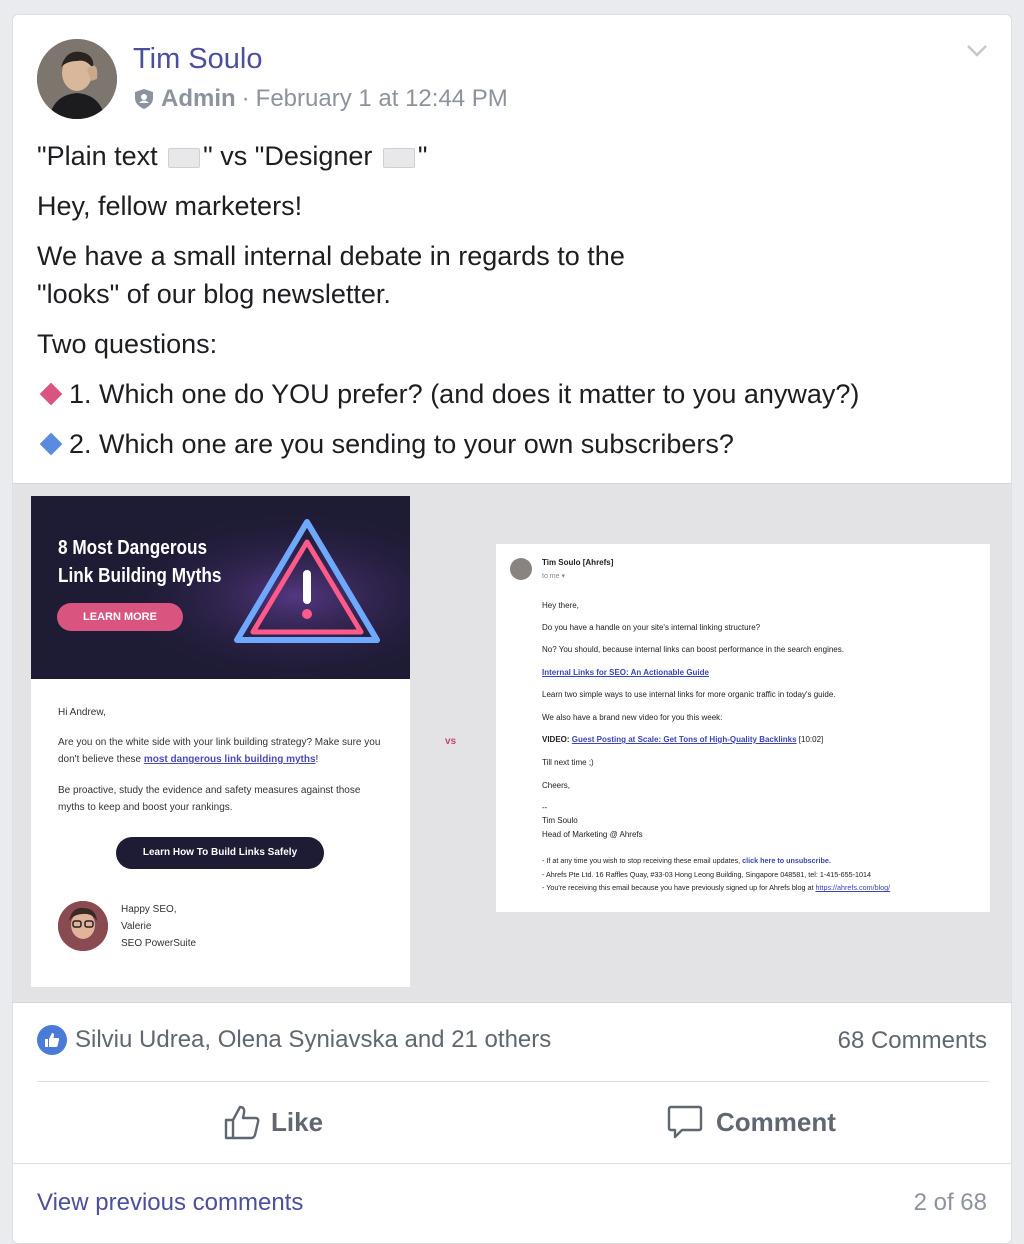 This screenshot has height=1244, width=1024. What do you see at coordinates (149, 909) in the screenshot?
I see `signature-line-1: Happy SEO,` at bounding box center [149, 909].